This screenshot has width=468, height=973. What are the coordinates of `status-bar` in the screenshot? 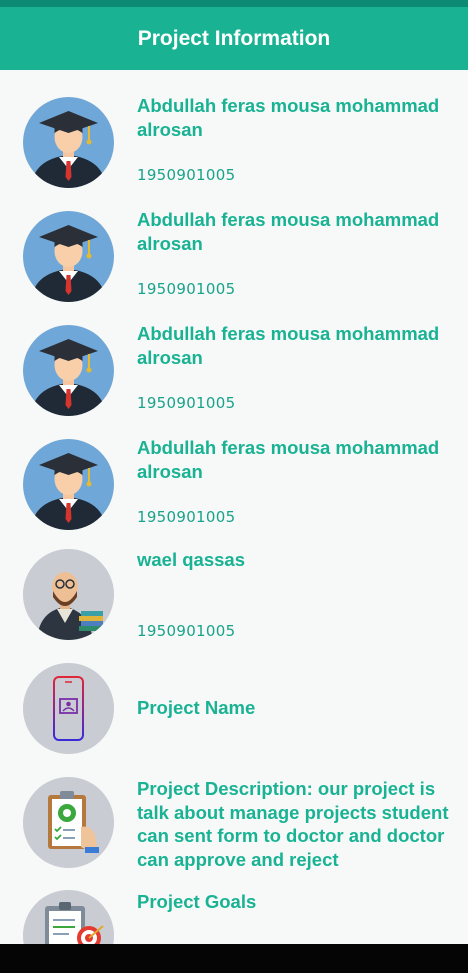 It's located at (234, 3).